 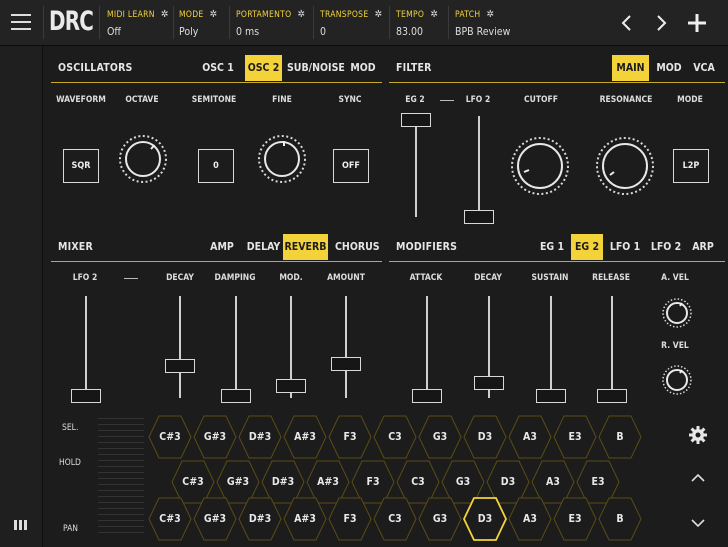 I want to click on sync-toggle: OFF, so click(x=351, y=166).